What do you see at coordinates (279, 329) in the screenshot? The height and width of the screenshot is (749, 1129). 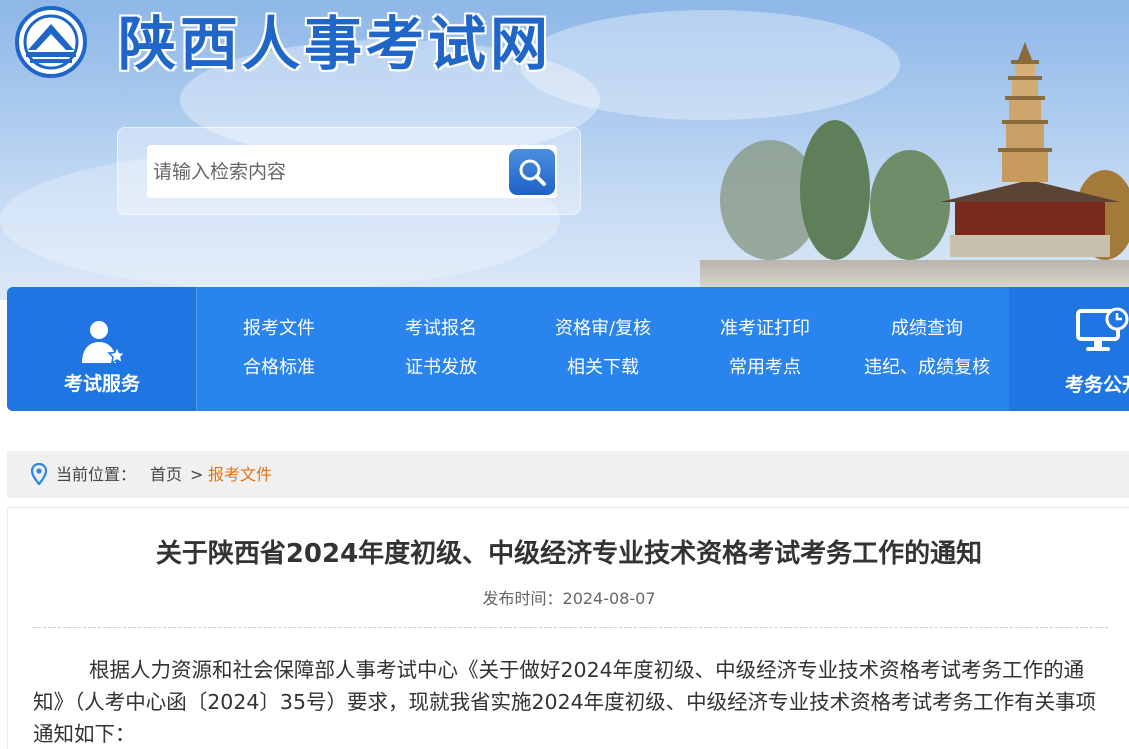 I see `nav-link-application-docs: 报考文件` at bounding box center [279, 329].